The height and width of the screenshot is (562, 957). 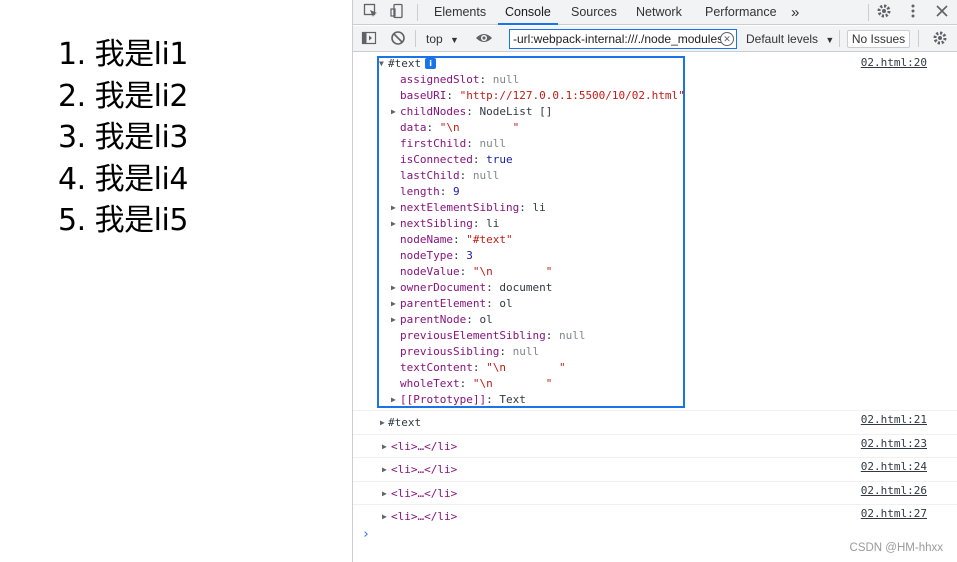 I want to click on property-row: length: 9, so click(x=430, y=191).